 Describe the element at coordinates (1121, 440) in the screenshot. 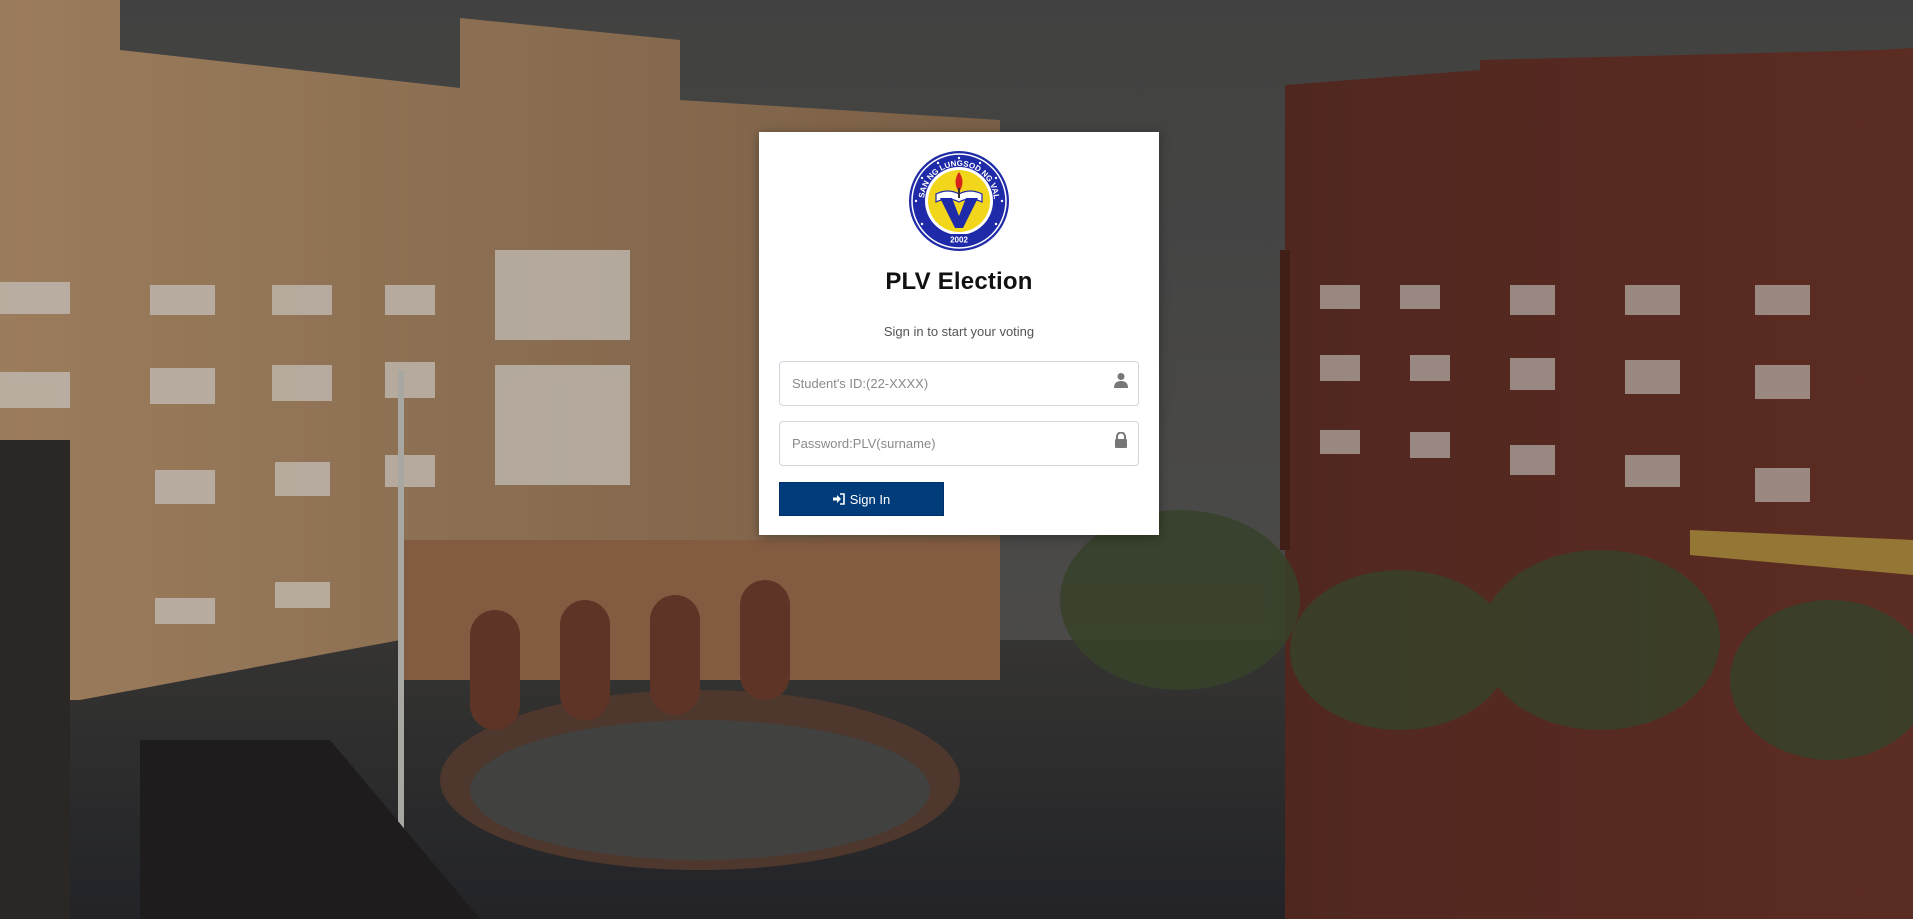

I see `lock-icon` at that location.